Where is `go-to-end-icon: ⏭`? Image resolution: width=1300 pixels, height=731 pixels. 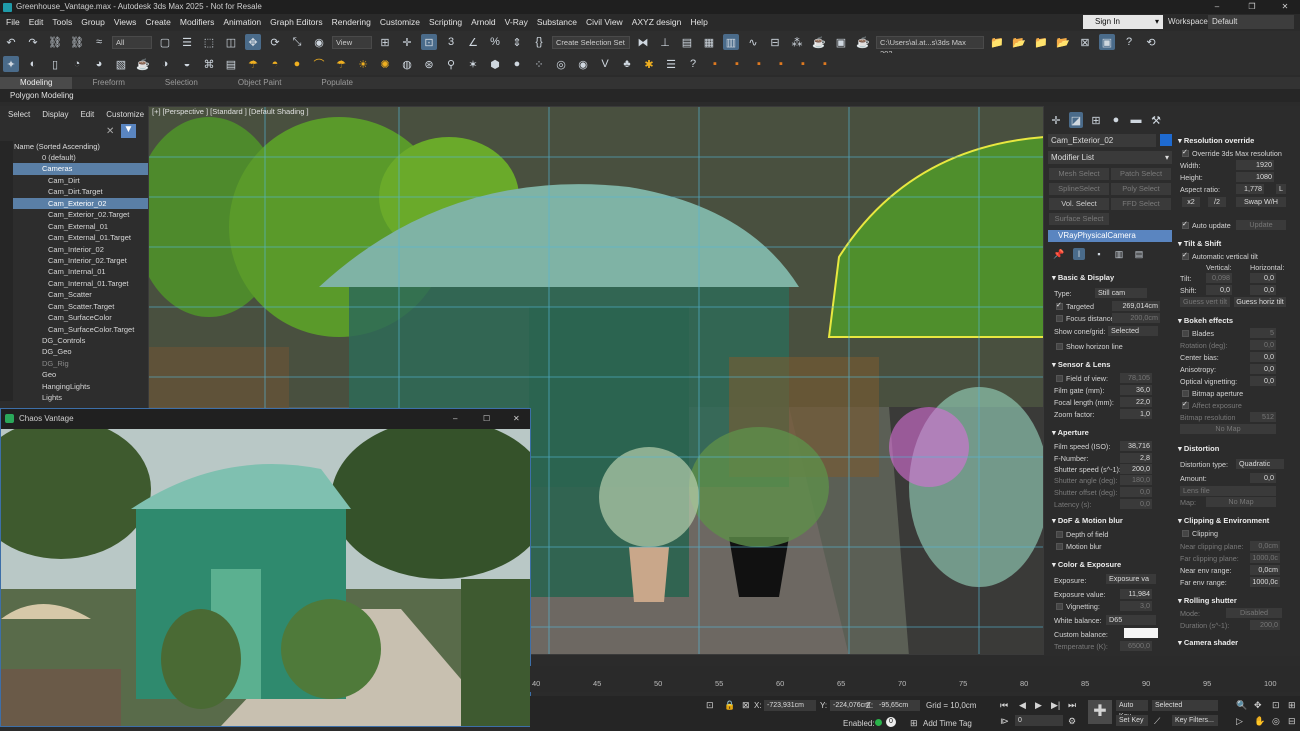
go-to-end-icon: ⏭ is located at coordinates (1072, 705).